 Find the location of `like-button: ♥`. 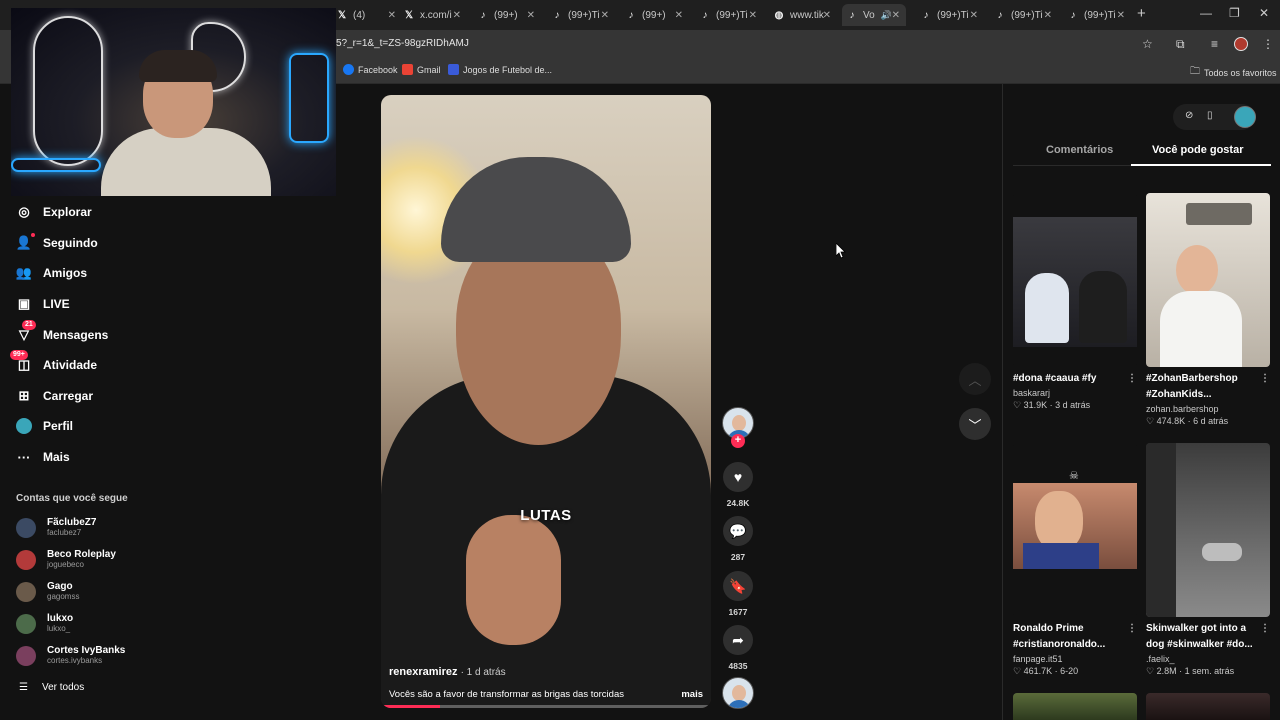

like-button: ♥ is located at coordinates (738, 477).